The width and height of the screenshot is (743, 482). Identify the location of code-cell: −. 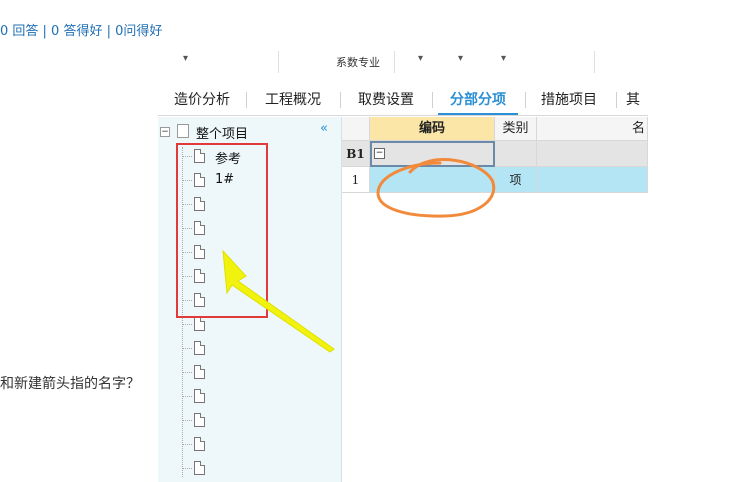
(432, 154).